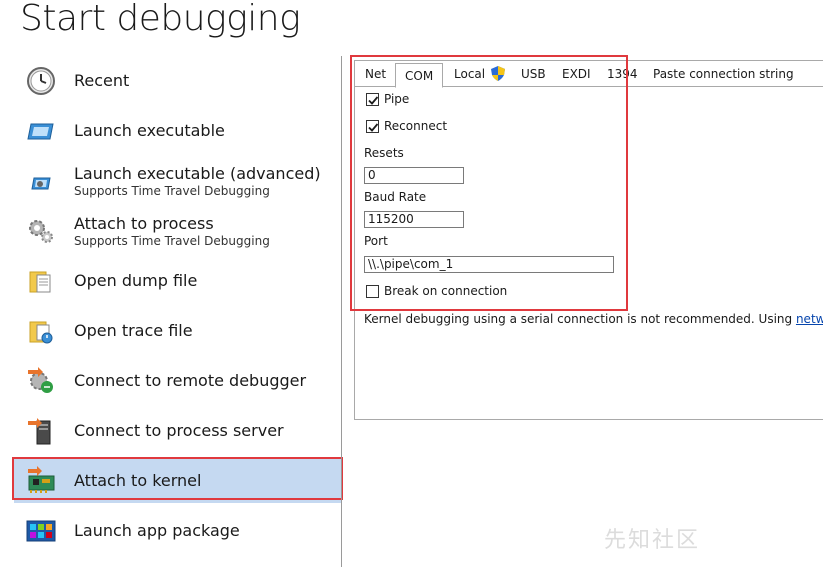  I want to click on sidebar-item-label: Connect to remote debugger, so click(190, 380).